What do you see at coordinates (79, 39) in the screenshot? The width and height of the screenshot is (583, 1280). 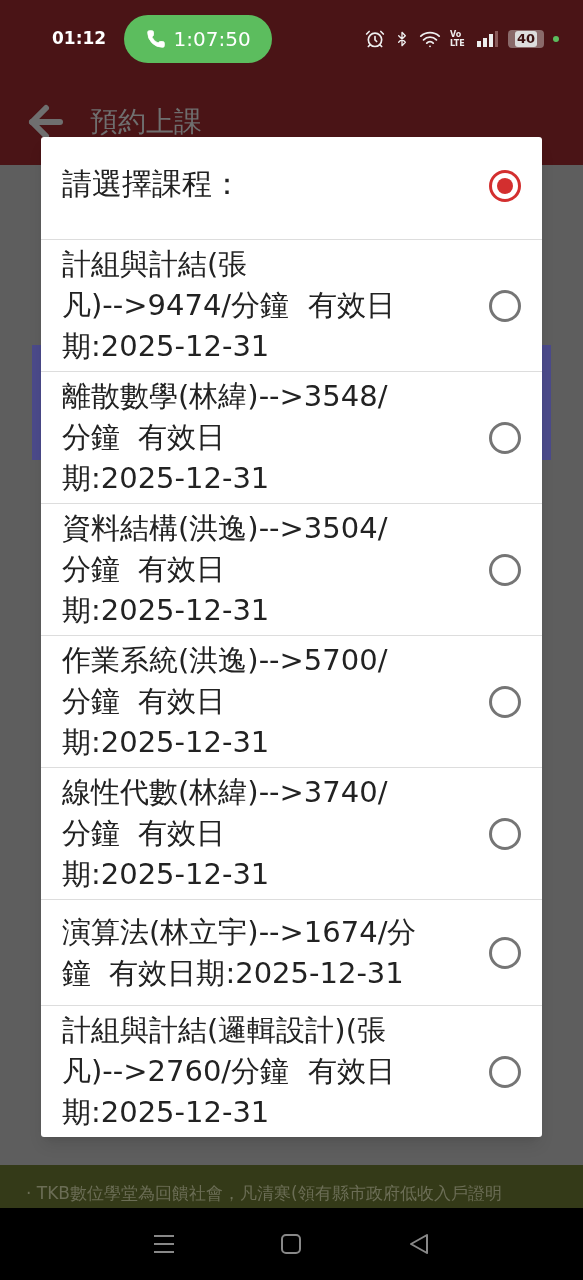 I see `clock-time: 01:12` at bounding box center [79, 39].